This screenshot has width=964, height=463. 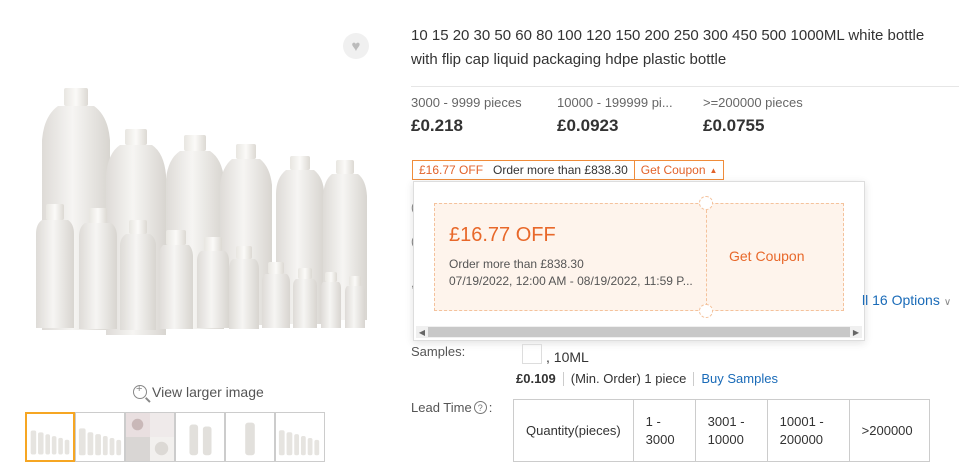 What do you see at coordinates (889, 430) in the screenshot?
I see `table-cell: >200000` at bounding box center [889, 430].